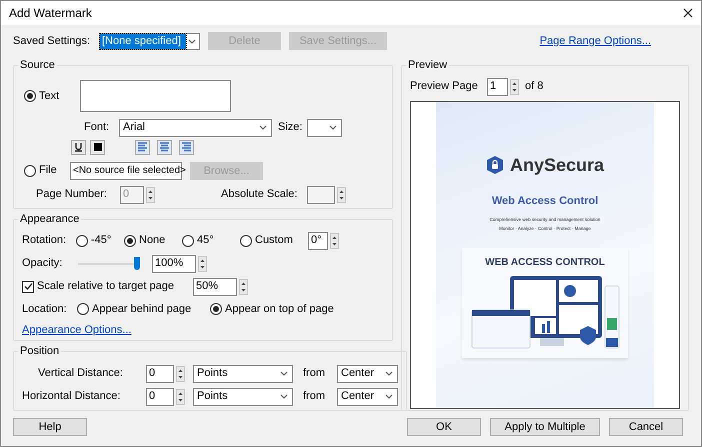 Image resolution: width=702 pixels, height=447 pixels. Describe the element at coordinates (149, 41) in the screenshot. I see `saved-settings-dropdown: [None specified]` at that location.